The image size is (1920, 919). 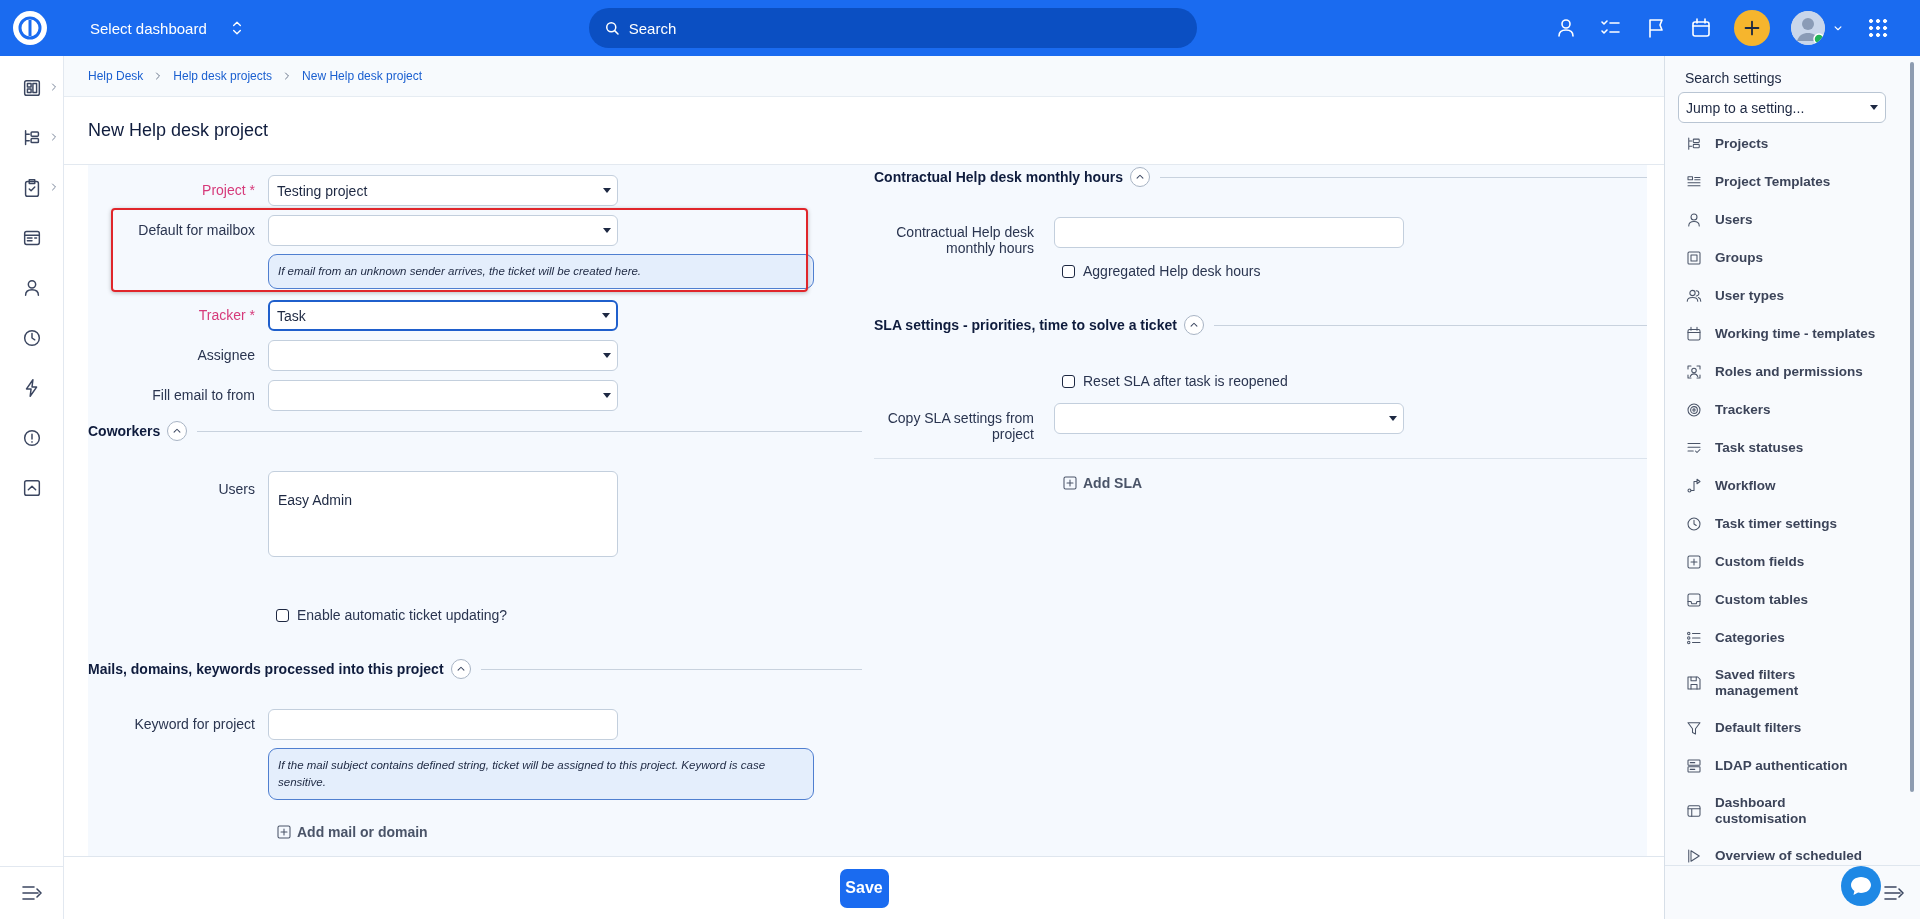 I want to click on server-icon, so click(x=1694, y=766).